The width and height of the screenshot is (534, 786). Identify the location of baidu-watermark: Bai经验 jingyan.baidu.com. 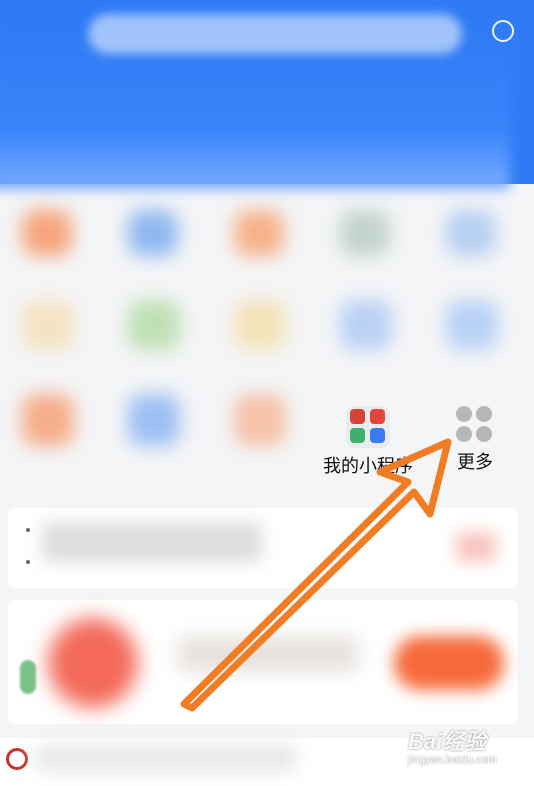
(461, 750).